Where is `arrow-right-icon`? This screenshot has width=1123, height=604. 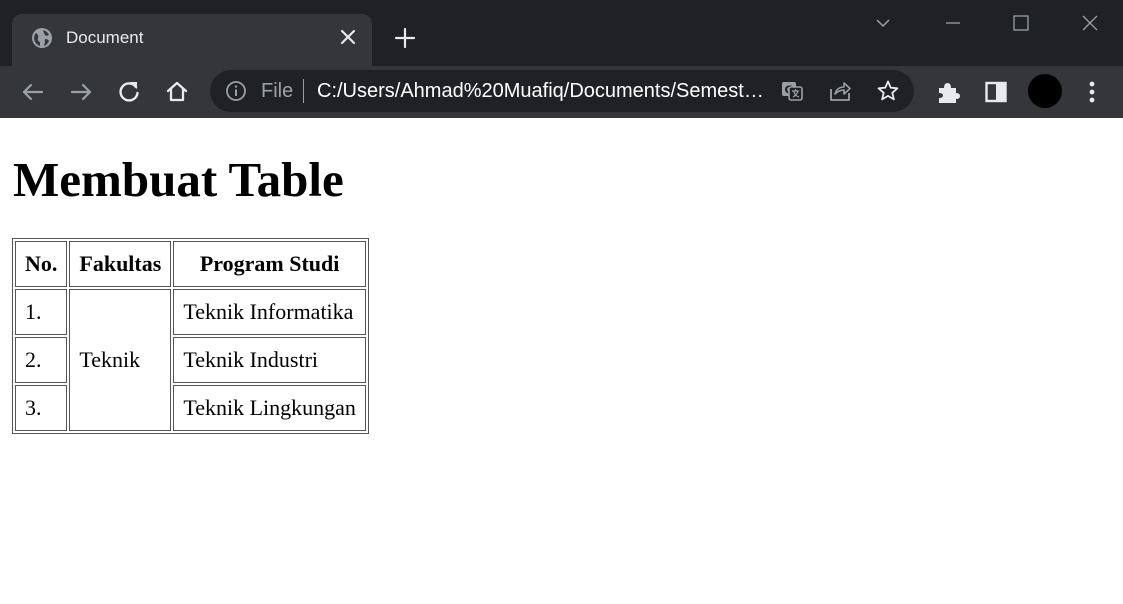
arrow-right-icon is located at coordinates (81, 92).